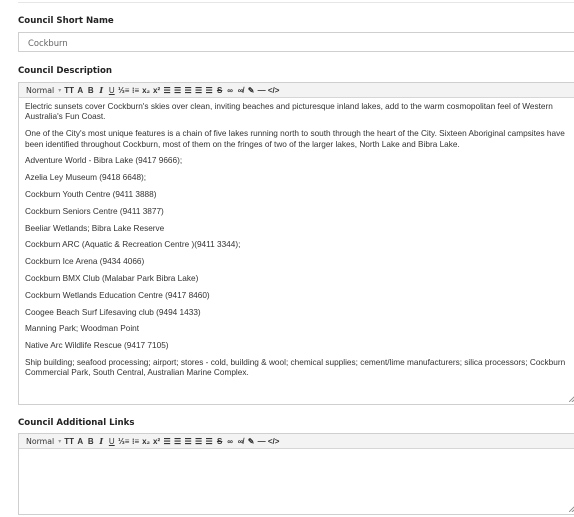 This screenshot has height=517, width=574. Describe the element at coordinates (65, 71) in the screenshot. I see `description-label: Council Description` at that location.